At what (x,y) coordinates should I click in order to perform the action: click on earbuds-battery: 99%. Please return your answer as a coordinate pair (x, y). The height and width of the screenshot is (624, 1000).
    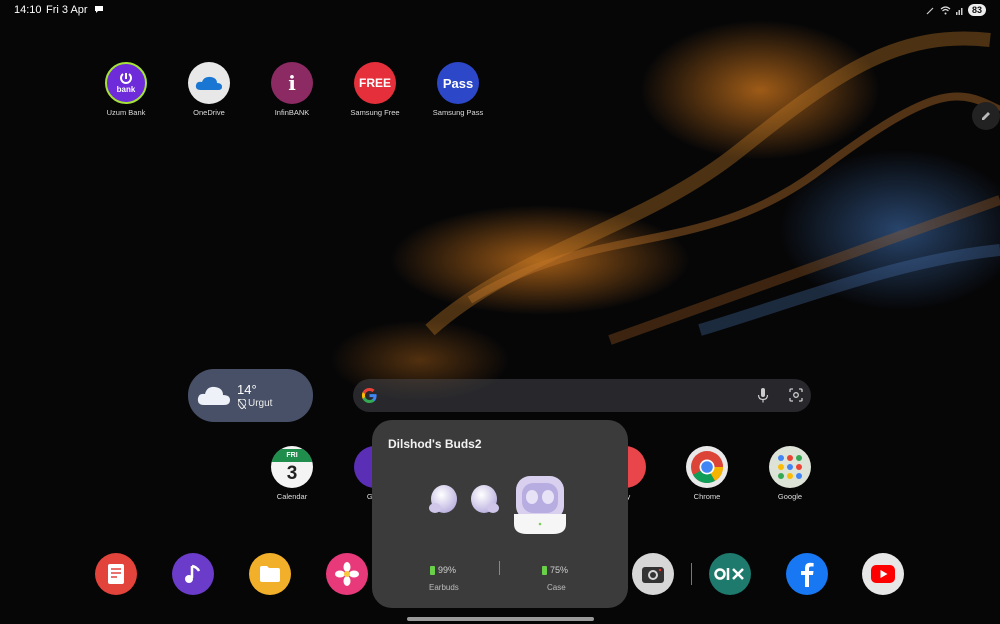
    Looking at the image, I should click on (443, 570).